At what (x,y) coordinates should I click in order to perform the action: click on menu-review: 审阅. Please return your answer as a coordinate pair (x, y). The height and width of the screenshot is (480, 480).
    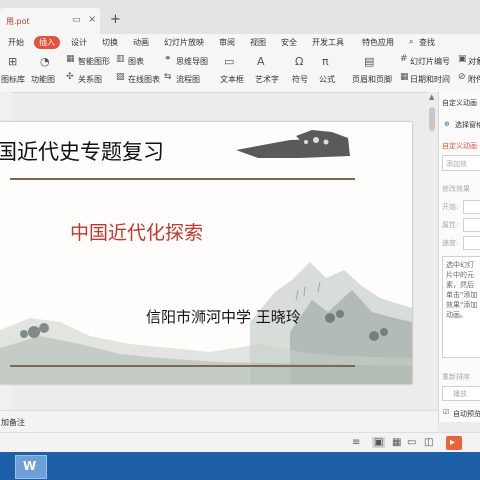
    Looking at the image, I should click on (227, 42).